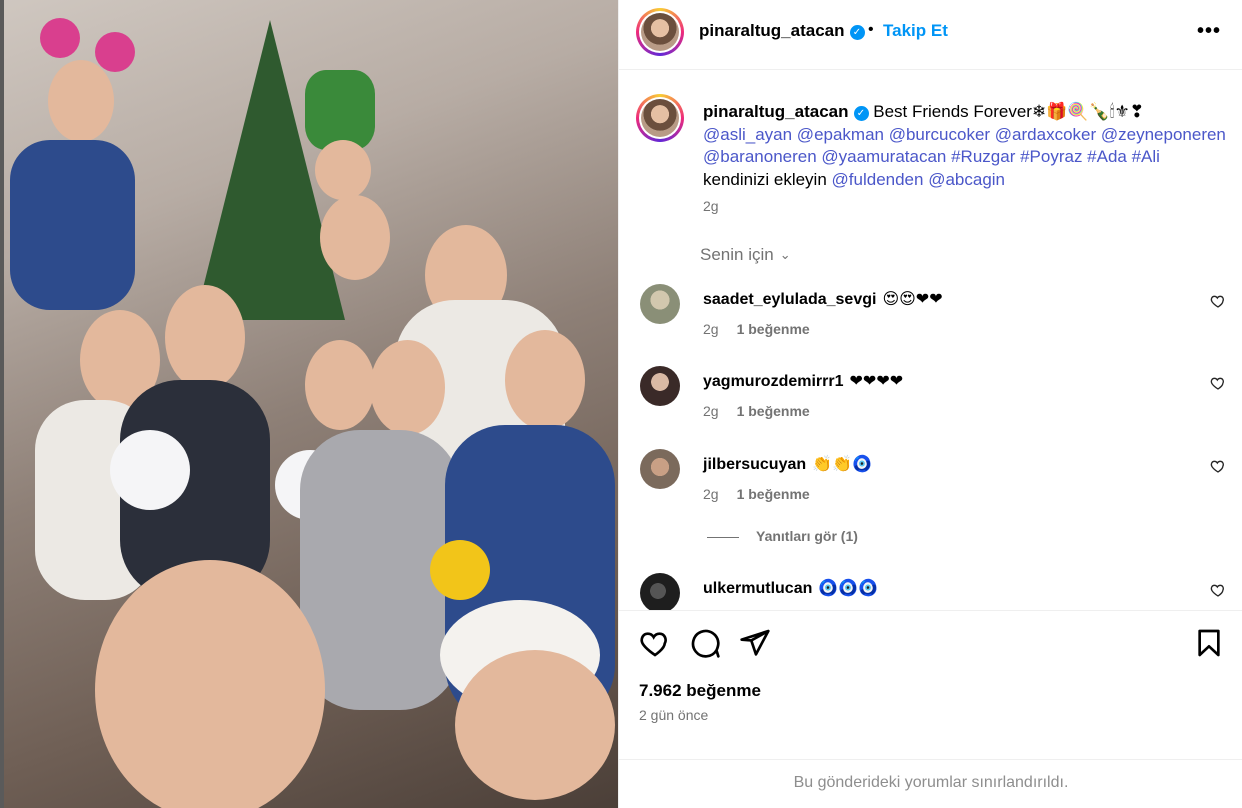  I want to click on man-back-face, so click(355, 237).